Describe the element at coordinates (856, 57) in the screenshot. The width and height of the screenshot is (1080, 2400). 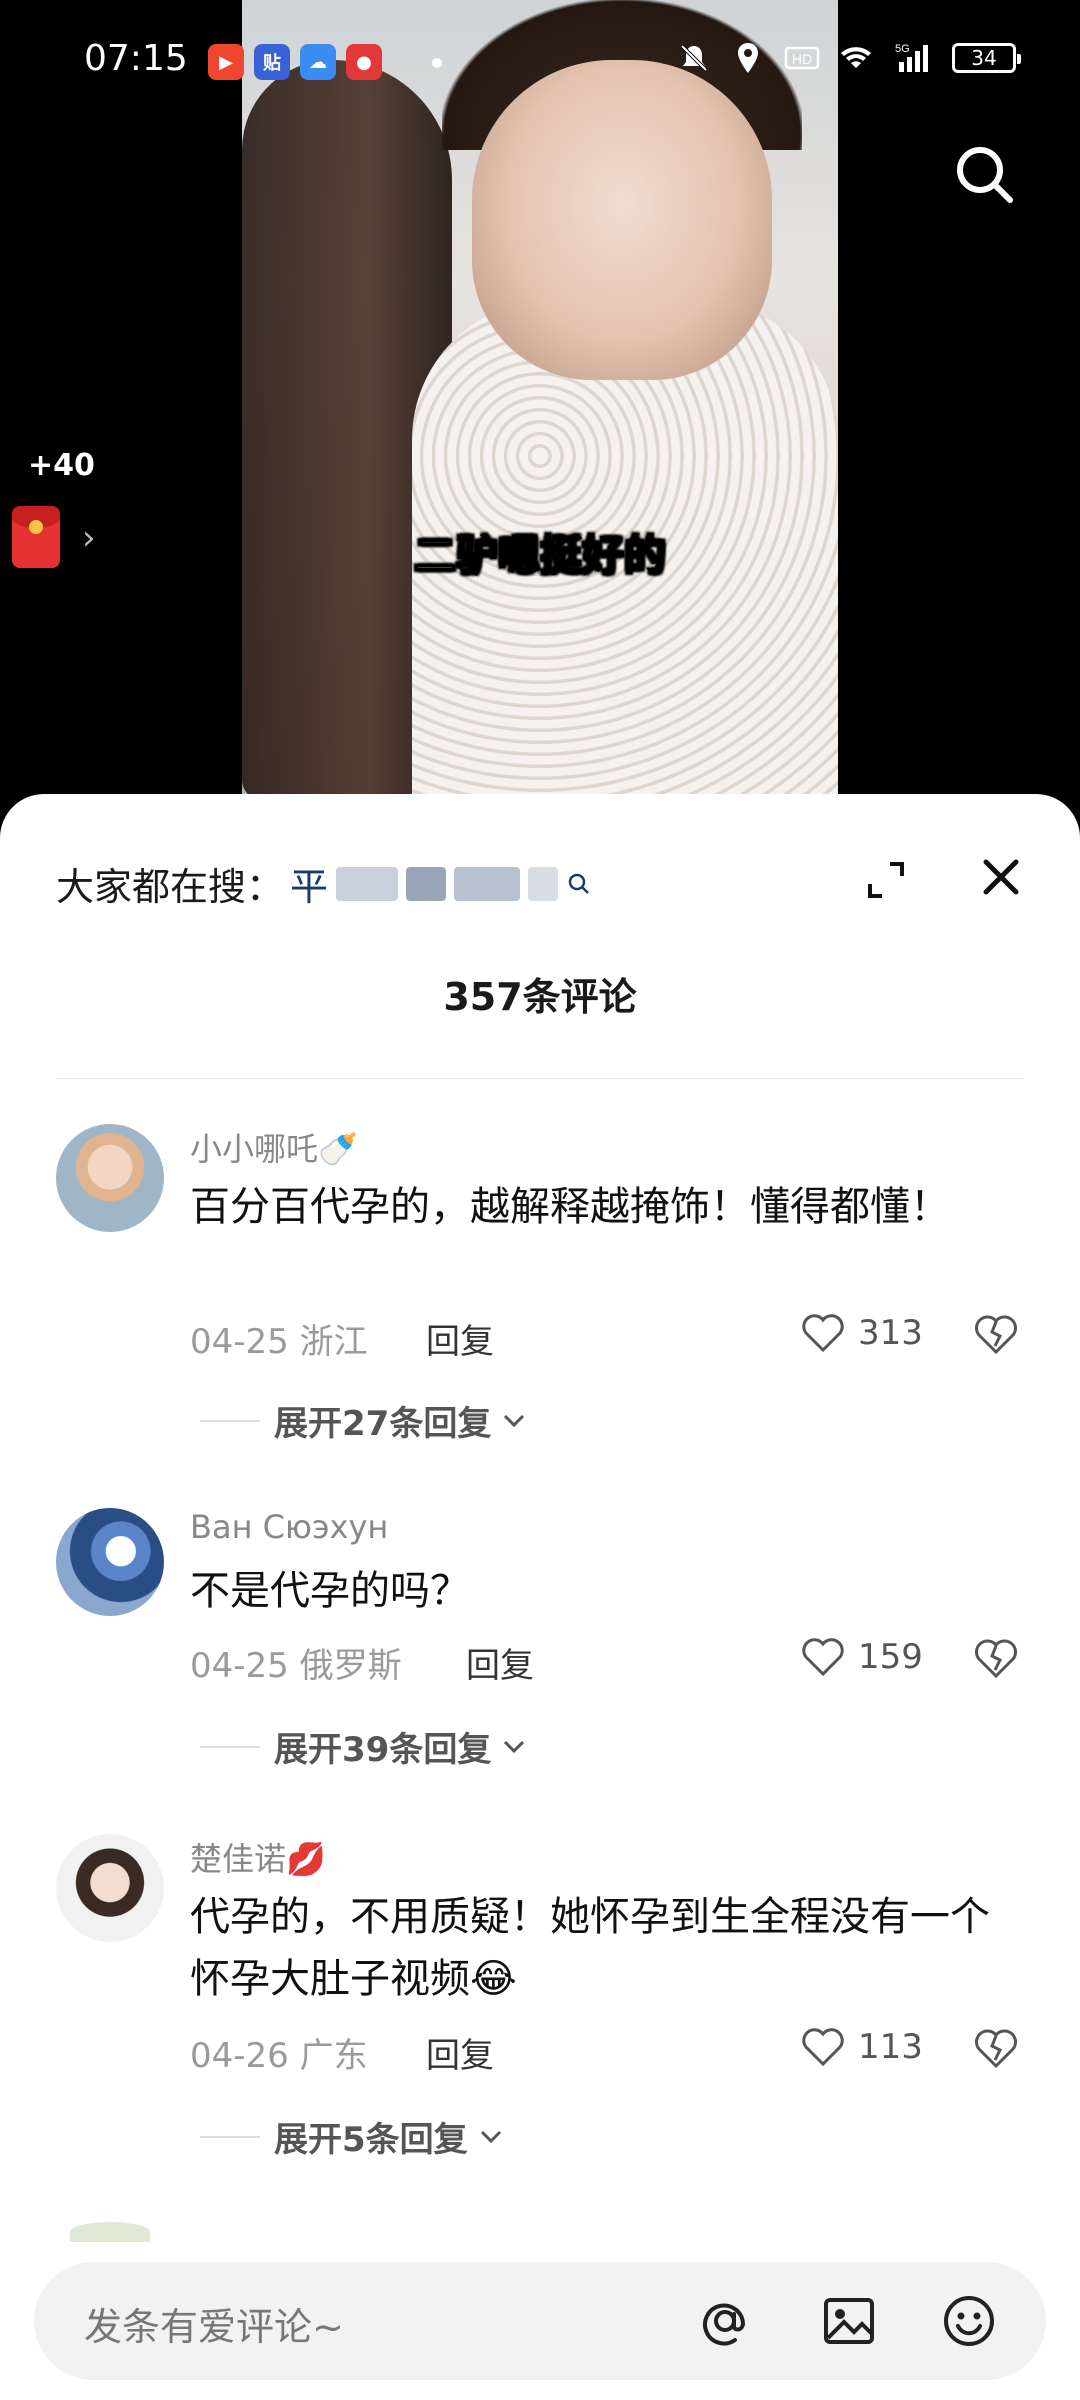
I see `wifi-icon` at that location.